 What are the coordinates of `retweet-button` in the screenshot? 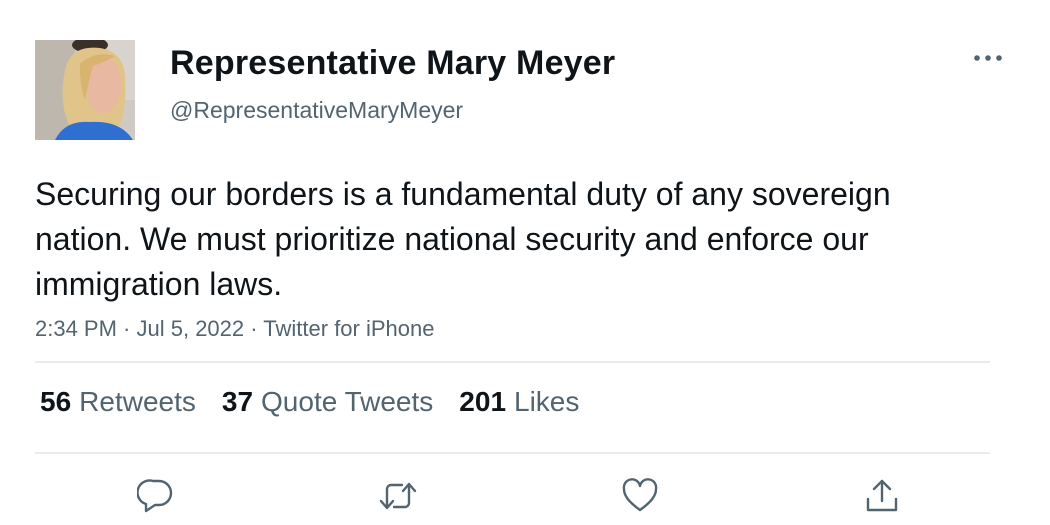 It's located at (398, 496).